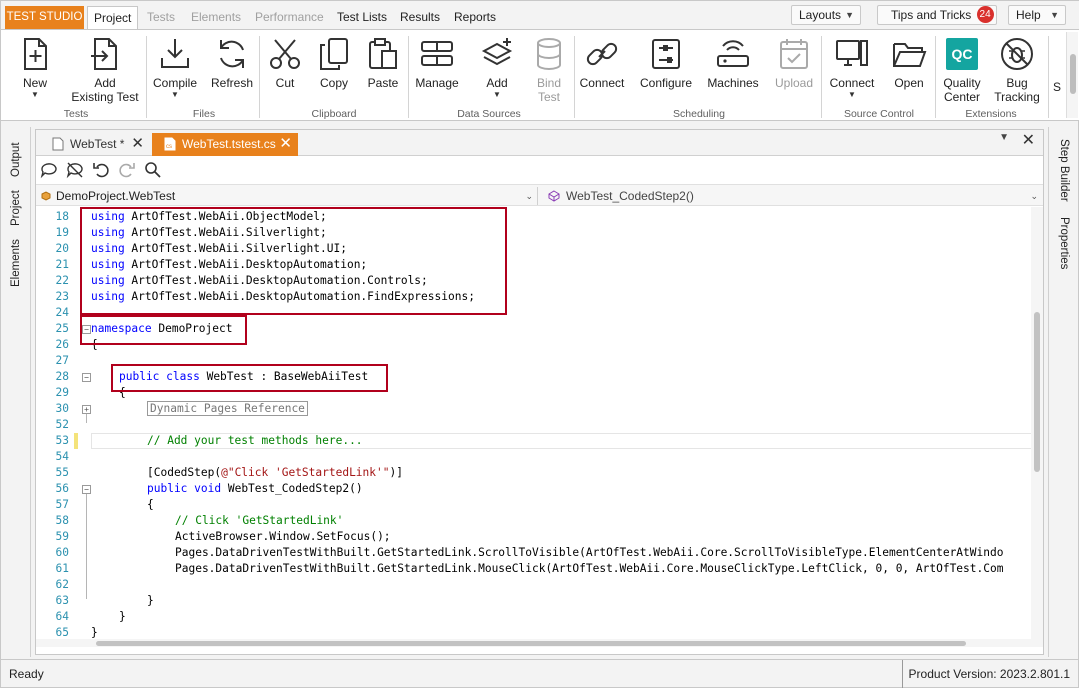  What do you see at coordinates (153, 170) in the screenshot?
I see `search-icon` at bounding box center [153, 170].